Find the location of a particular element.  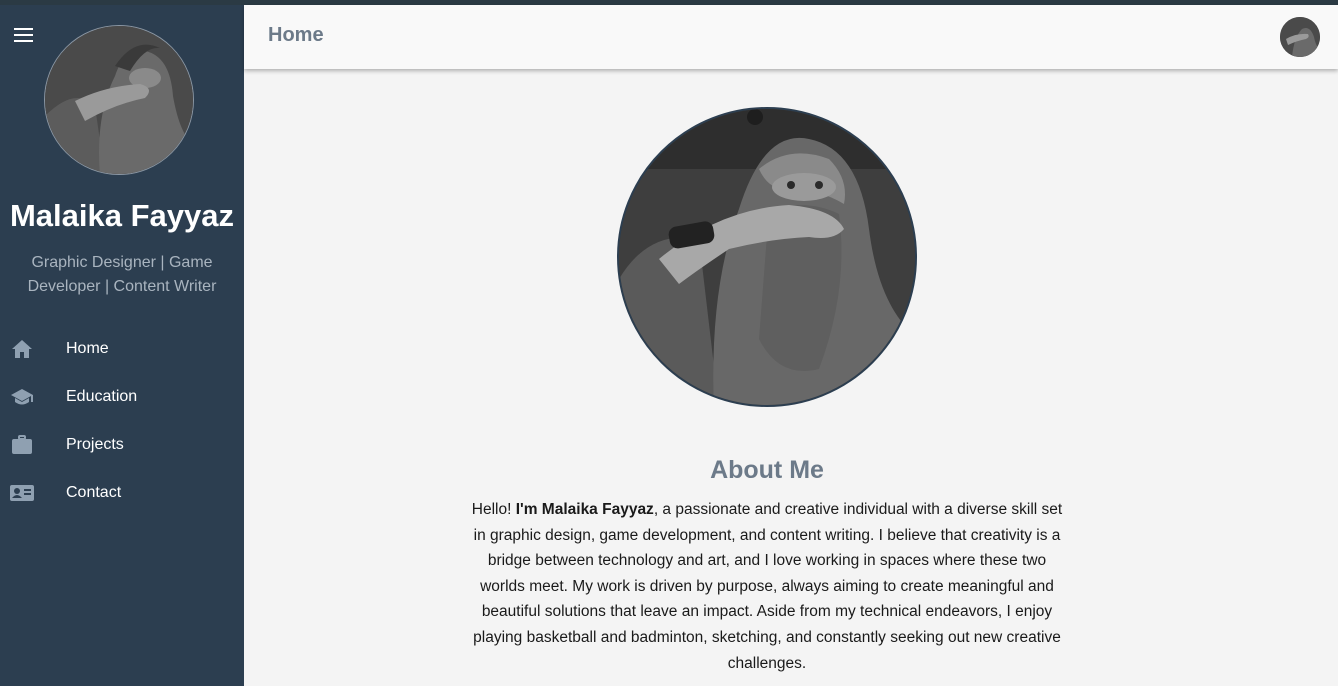

profile-name: Malaika Fayyaz is located at coordinates (122, 215).